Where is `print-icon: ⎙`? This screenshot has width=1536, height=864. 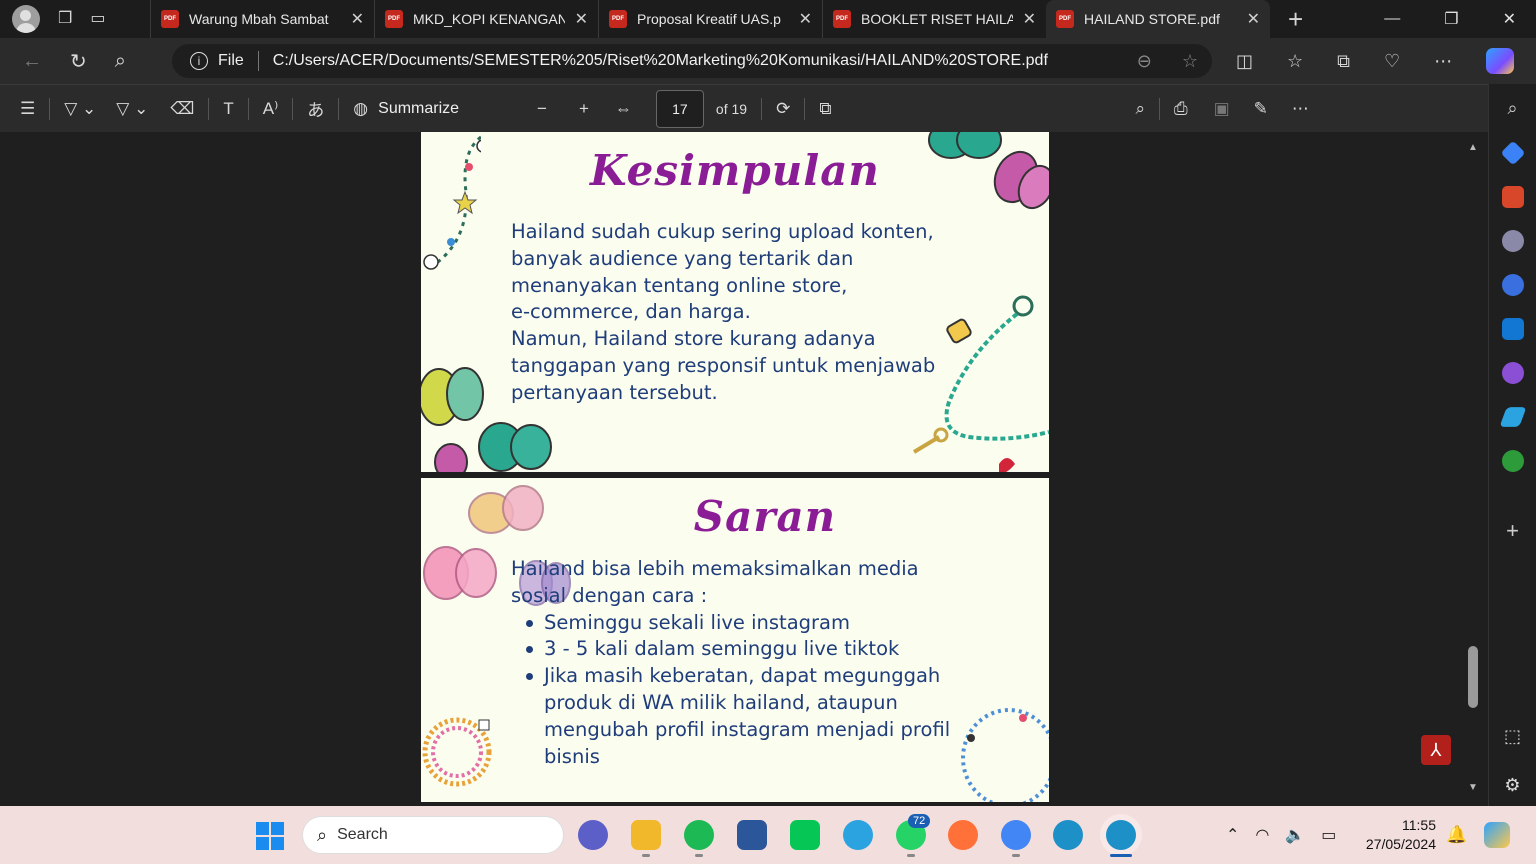
print-icon: ⎙ is located at coordinates (1181, 109).